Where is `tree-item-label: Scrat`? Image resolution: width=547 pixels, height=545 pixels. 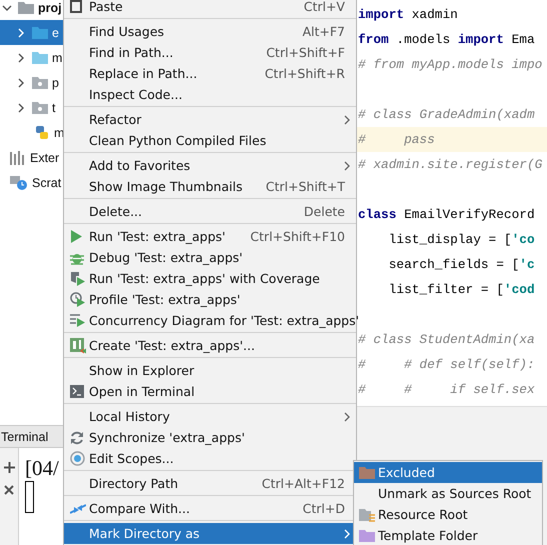 tree-item-label: Scrat is located at coordinates (47, 183).